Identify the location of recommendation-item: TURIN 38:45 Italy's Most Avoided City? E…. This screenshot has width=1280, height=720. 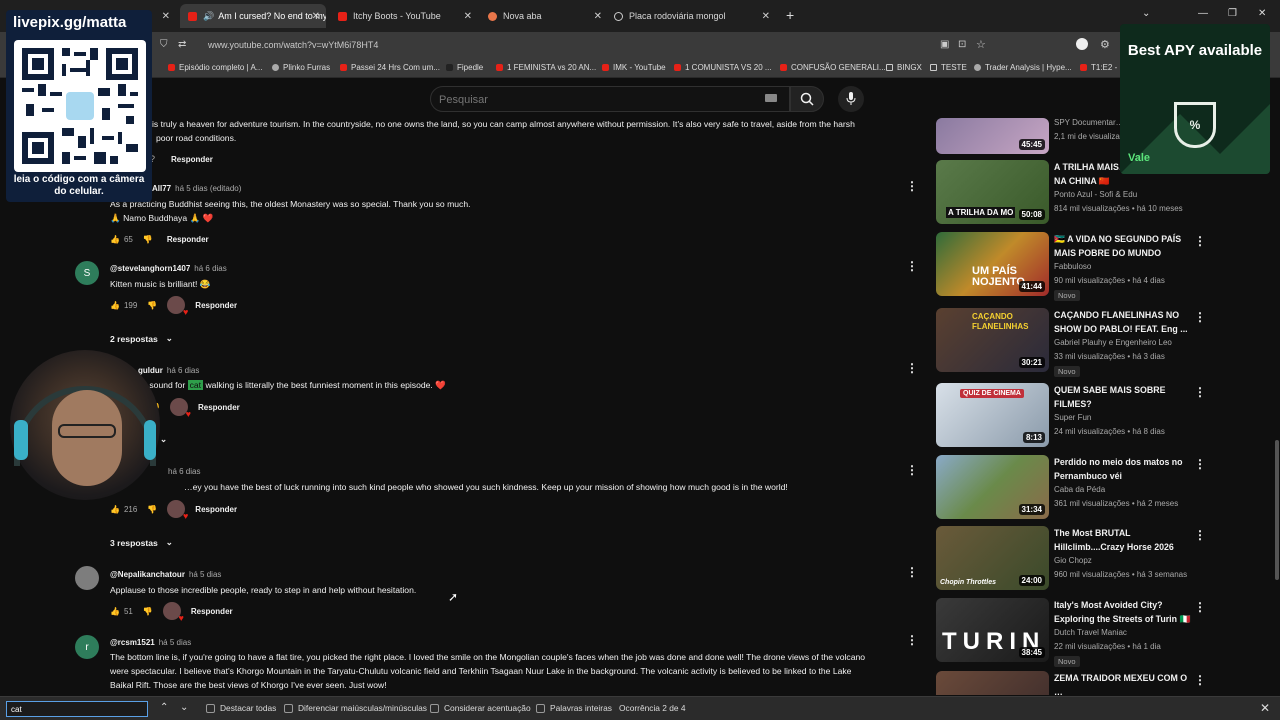
(1076, 632).